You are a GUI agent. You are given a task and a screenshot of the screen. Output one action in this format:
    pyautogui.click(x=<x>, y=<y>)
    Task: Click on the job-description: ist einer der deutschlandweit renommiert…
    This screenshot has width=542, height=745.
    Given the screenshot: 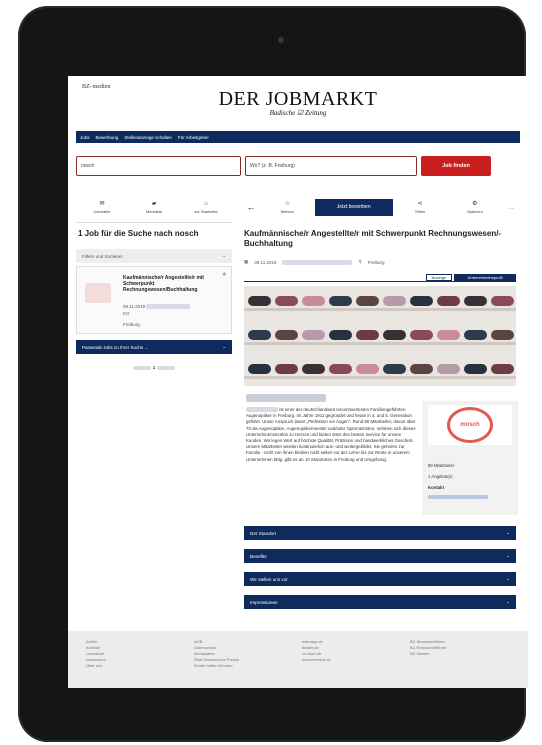 What is the action you would take?
    pyautogui.click(x=331, y=434)
    